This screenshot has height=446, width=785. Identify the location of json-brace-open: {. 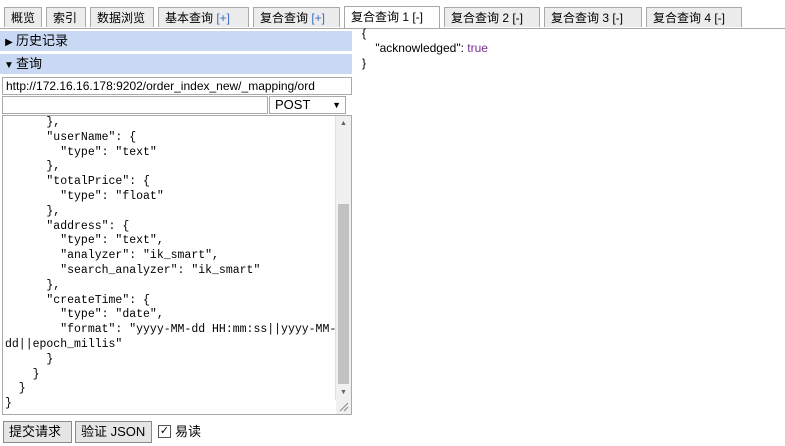
(364, 33).